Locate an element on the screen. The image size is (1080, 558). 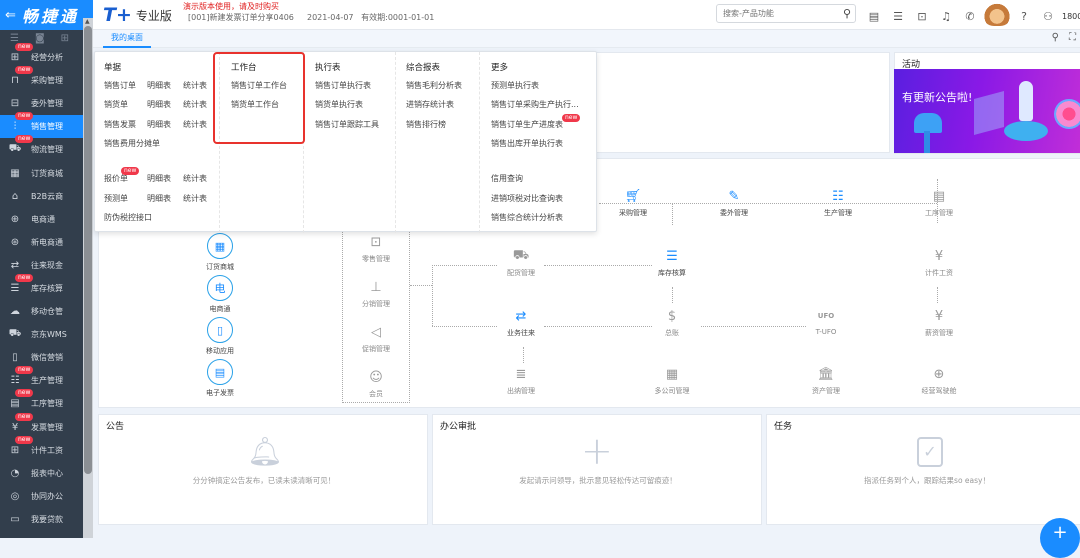
document-link: 销货单 is located at coordinates (116, 104).